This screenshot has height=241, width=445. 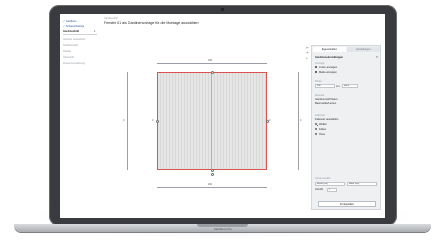 What do you see at coordinates (127, 121) in the screenshot?
I see `left-dimension-line` at bounding box center [127, 121].